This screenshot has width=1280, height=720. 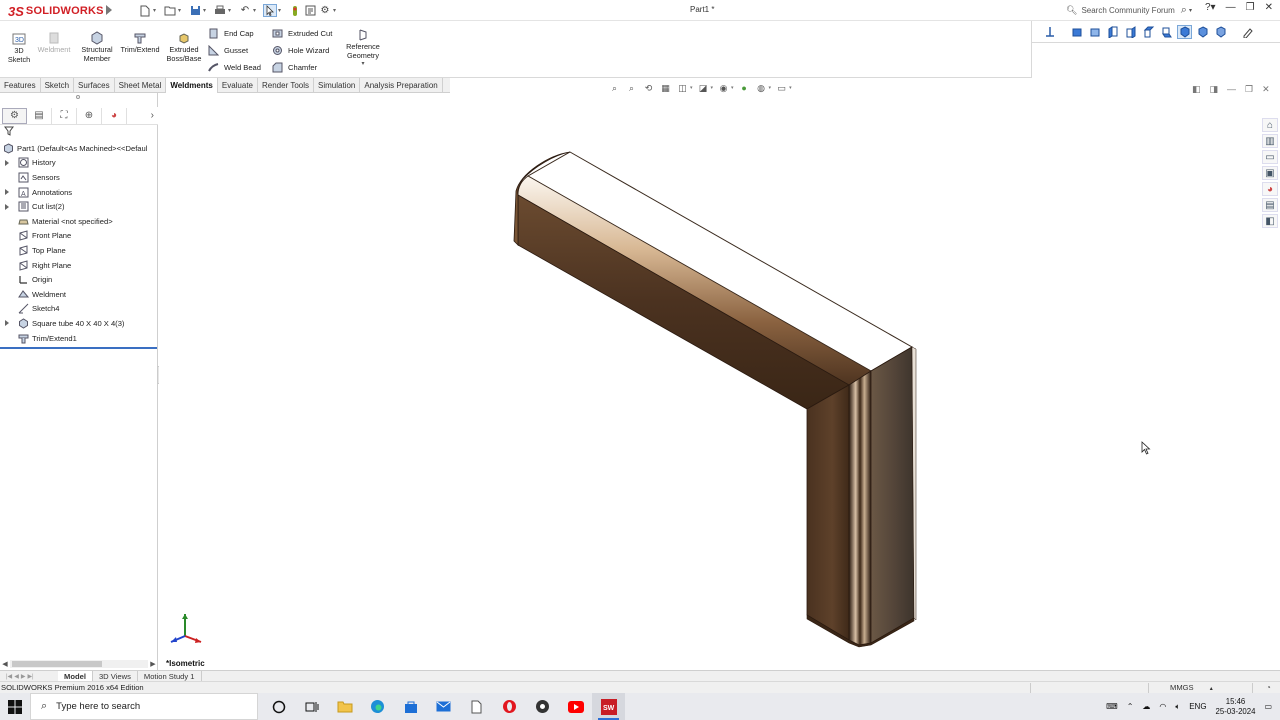 What do you see at coordinates (362, 64) in the screenshot?
I see `reference-geometry-dropdown-icon: ▾` at bounding box center [362, 64].